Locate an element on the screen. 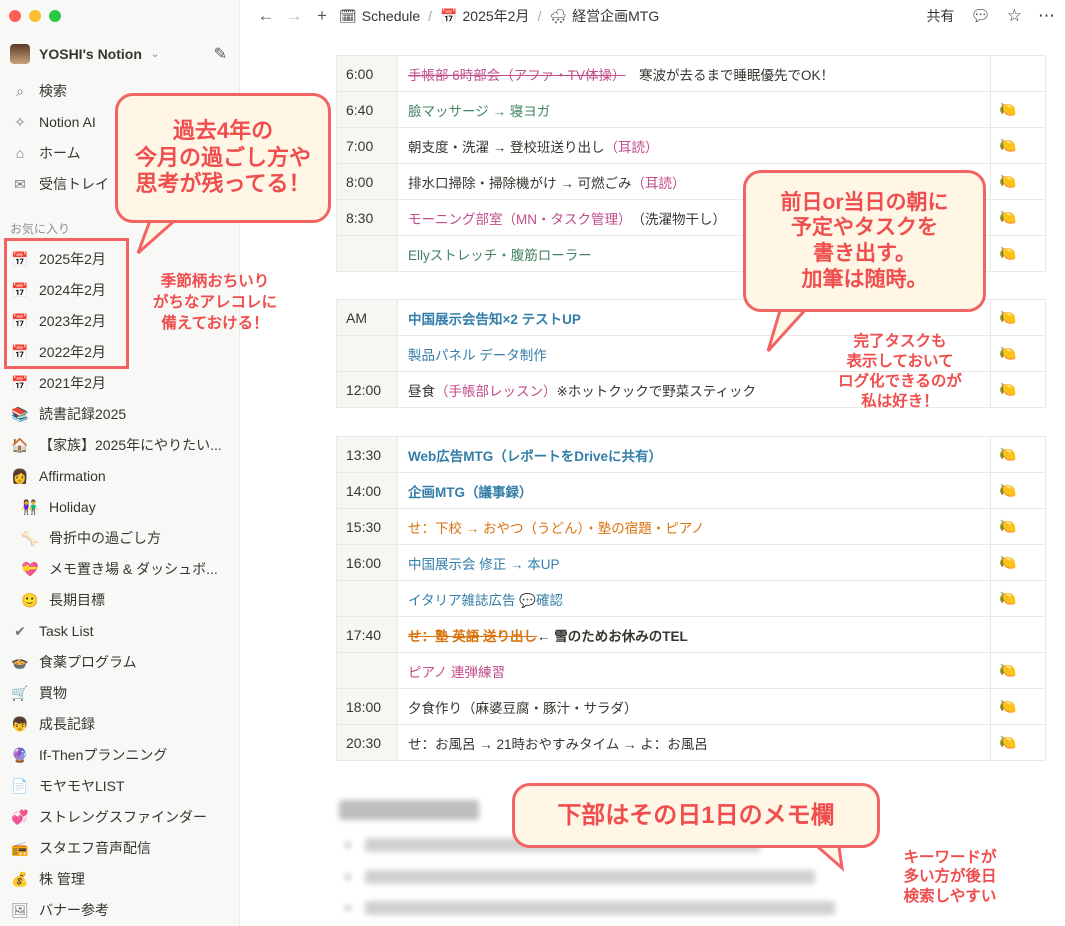 This screenshot has height=926, width=1065. sidebar-favorite-item: 🔮 If-Thenプランニング is located at coordinates (122, 755).